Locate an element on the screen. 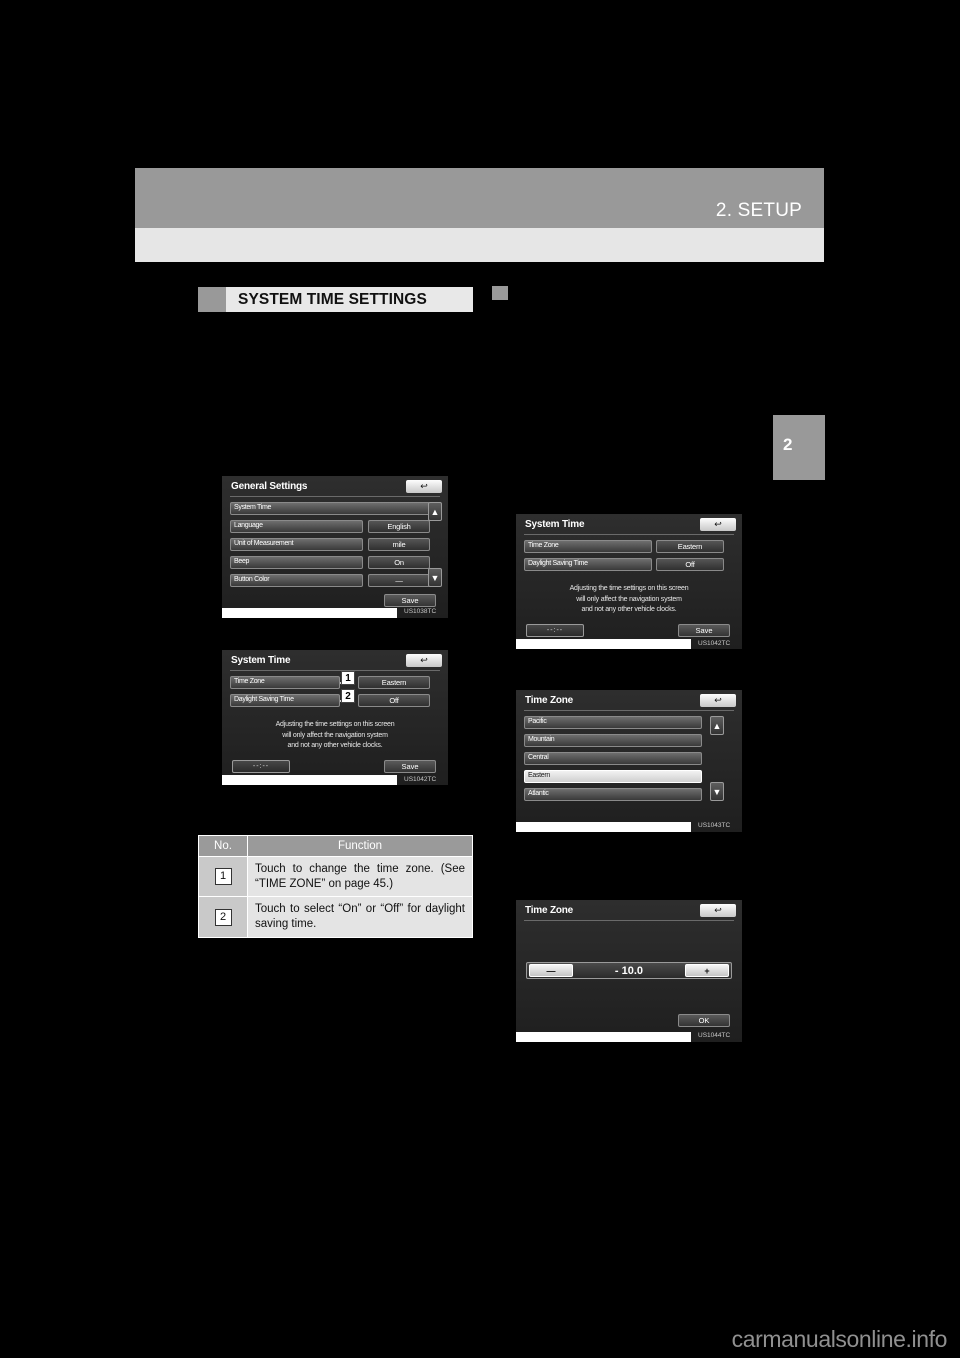  bullet-square-marker is located at coordinates (500, 293).